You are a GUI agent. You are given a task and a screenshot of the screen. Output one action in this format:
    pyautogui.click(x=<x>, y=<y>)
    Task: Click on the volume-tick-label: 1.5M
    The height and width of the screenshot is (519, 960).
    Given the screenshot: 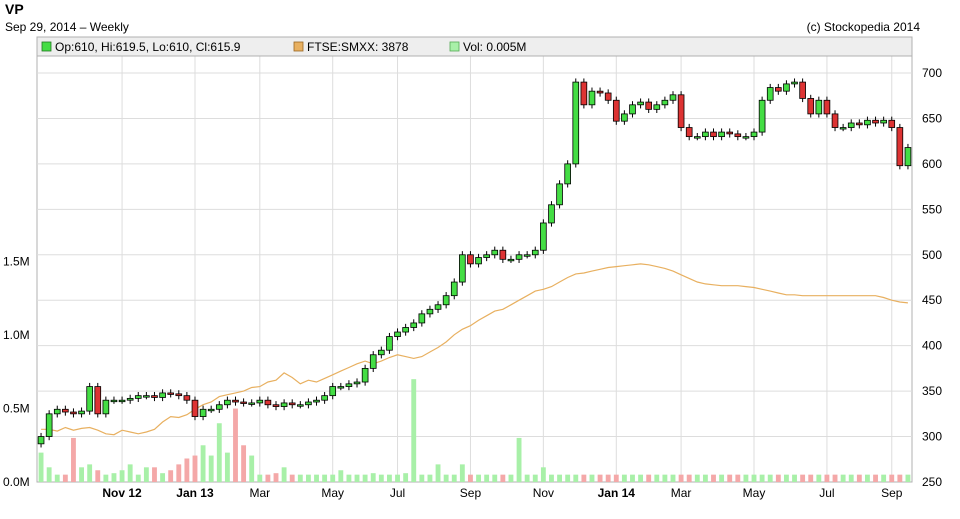 What is the action you would take?
    pyautogui.click(x=16, y=262)
    